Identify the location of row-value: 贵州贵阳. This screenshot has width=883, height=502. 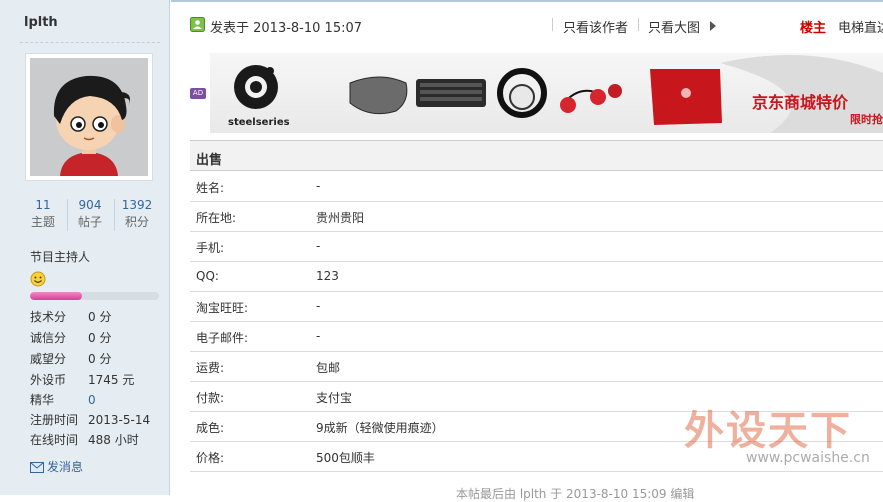
(340, 218).